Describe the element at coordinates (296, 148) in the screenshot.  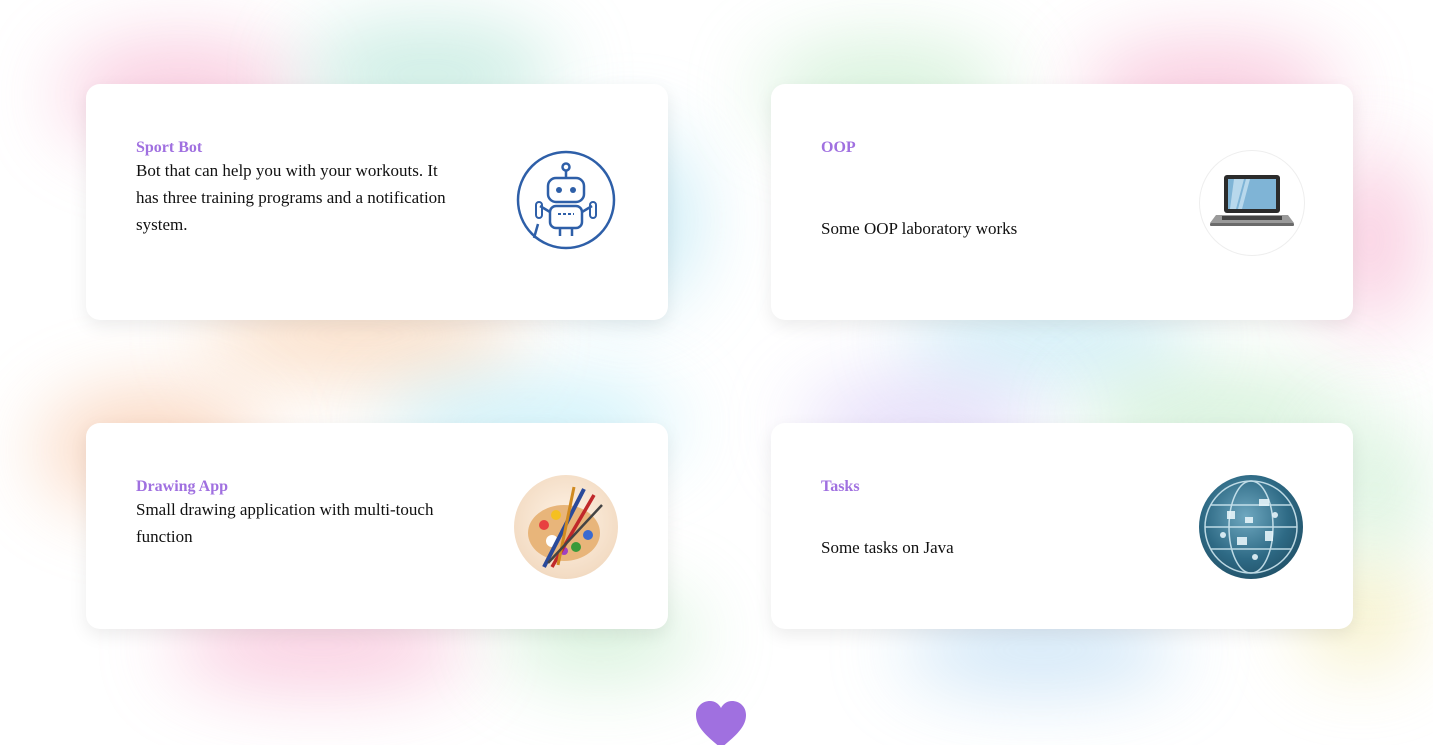
I see `card-title: Sport Bot` at that location.